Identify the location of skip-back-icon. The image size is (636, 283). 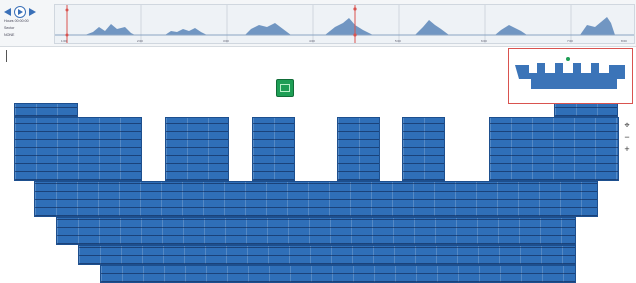
(7, 11).